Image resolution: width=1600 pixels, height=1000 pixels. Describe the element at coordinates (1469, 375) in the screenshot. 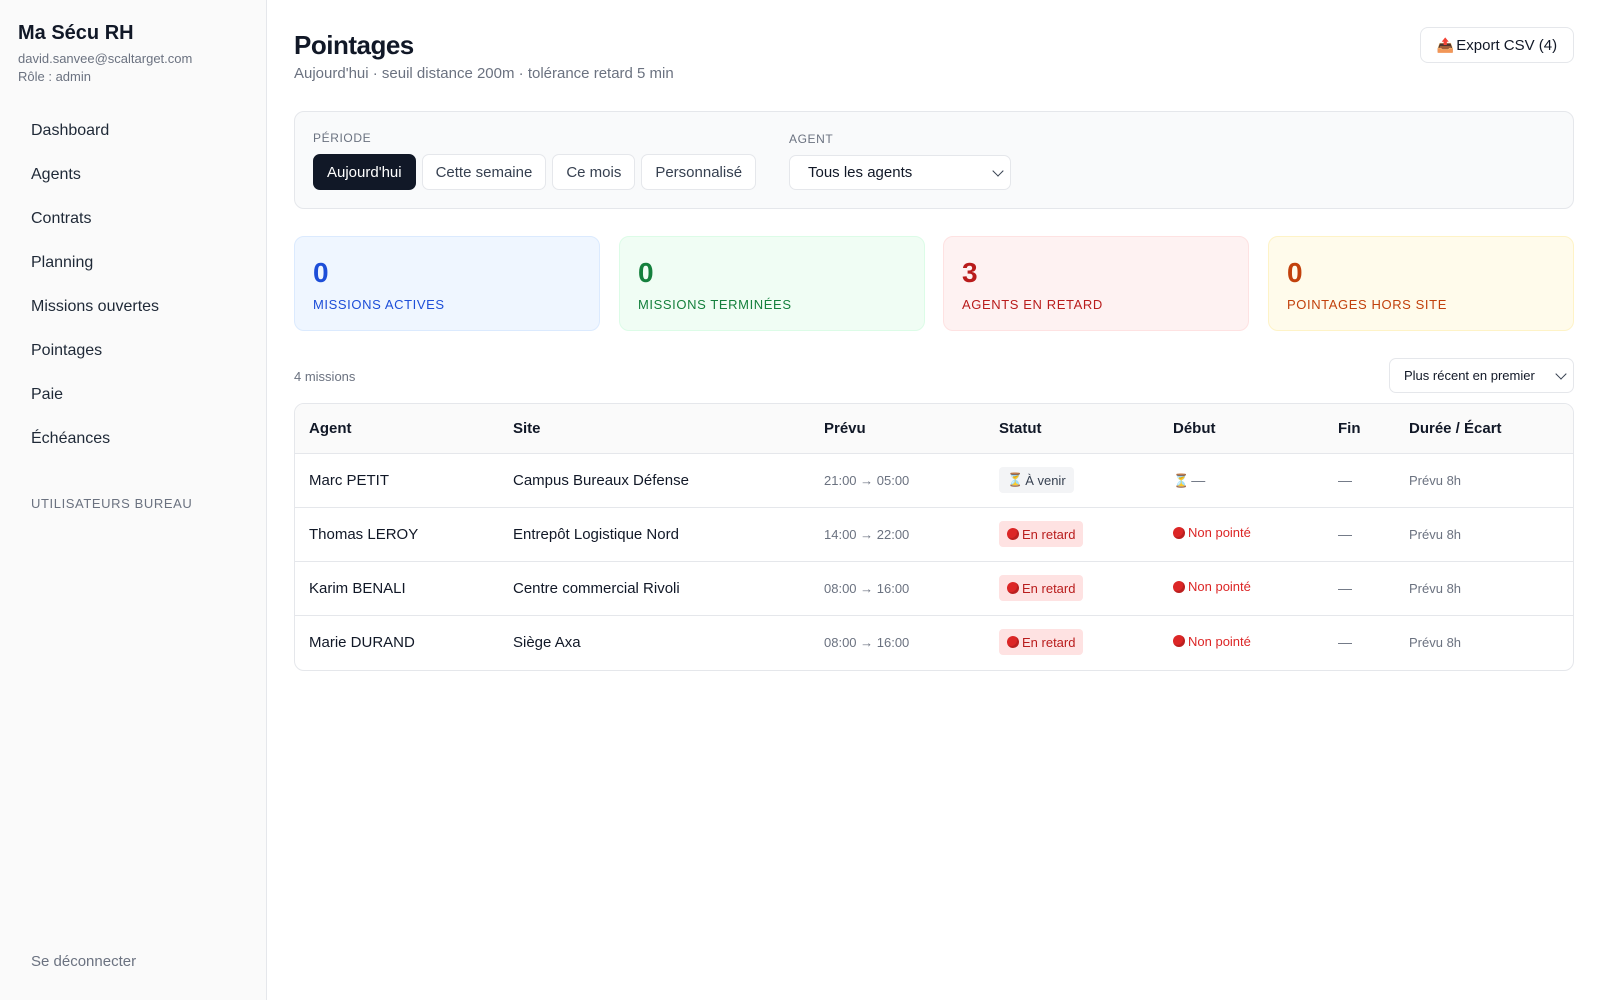

I see `sort-select-value: Plus récent en premier` at that location.